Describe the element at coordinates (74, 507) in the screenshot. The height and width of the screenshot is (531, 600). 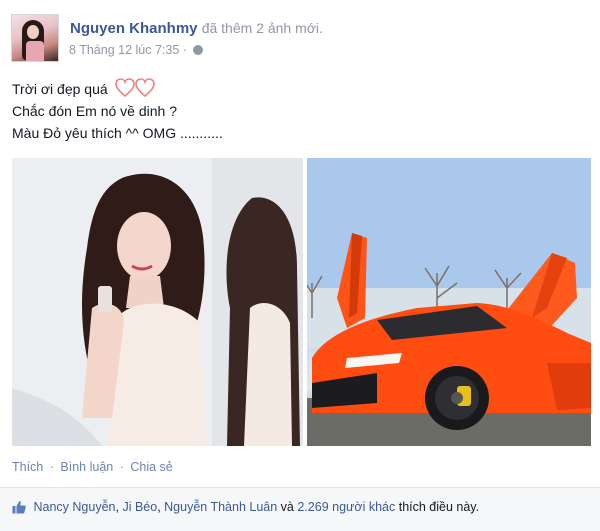
I see `liker-name-1: Nancy Nguyễn` at that location.